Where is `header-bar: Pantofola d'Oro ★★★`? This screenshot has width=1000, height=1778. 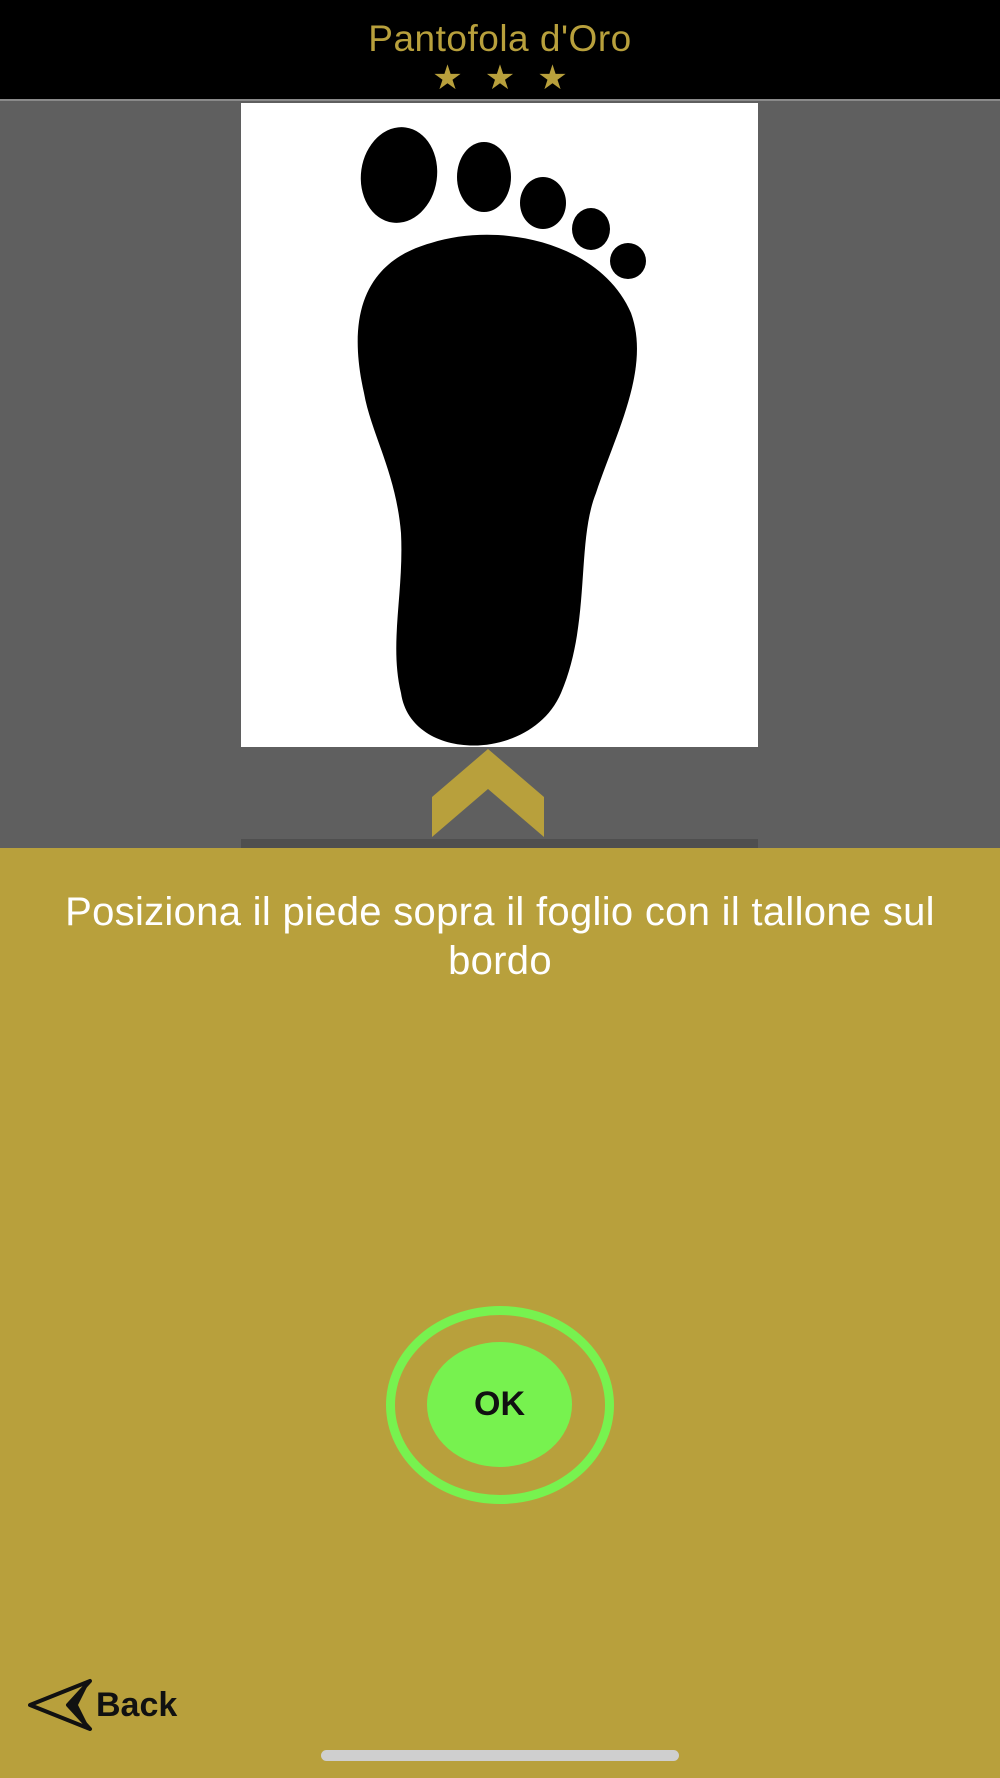 header-bar: Pantofola d'Oro ★★★ is located at coordinates (500, 50).